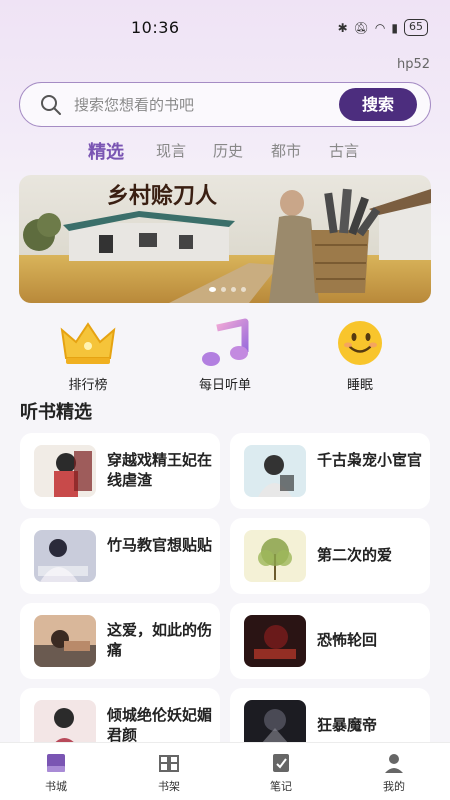 This screenshot has width=450, height=800. I want to click on bluetooth-icon: ✱, so click(342, 27).